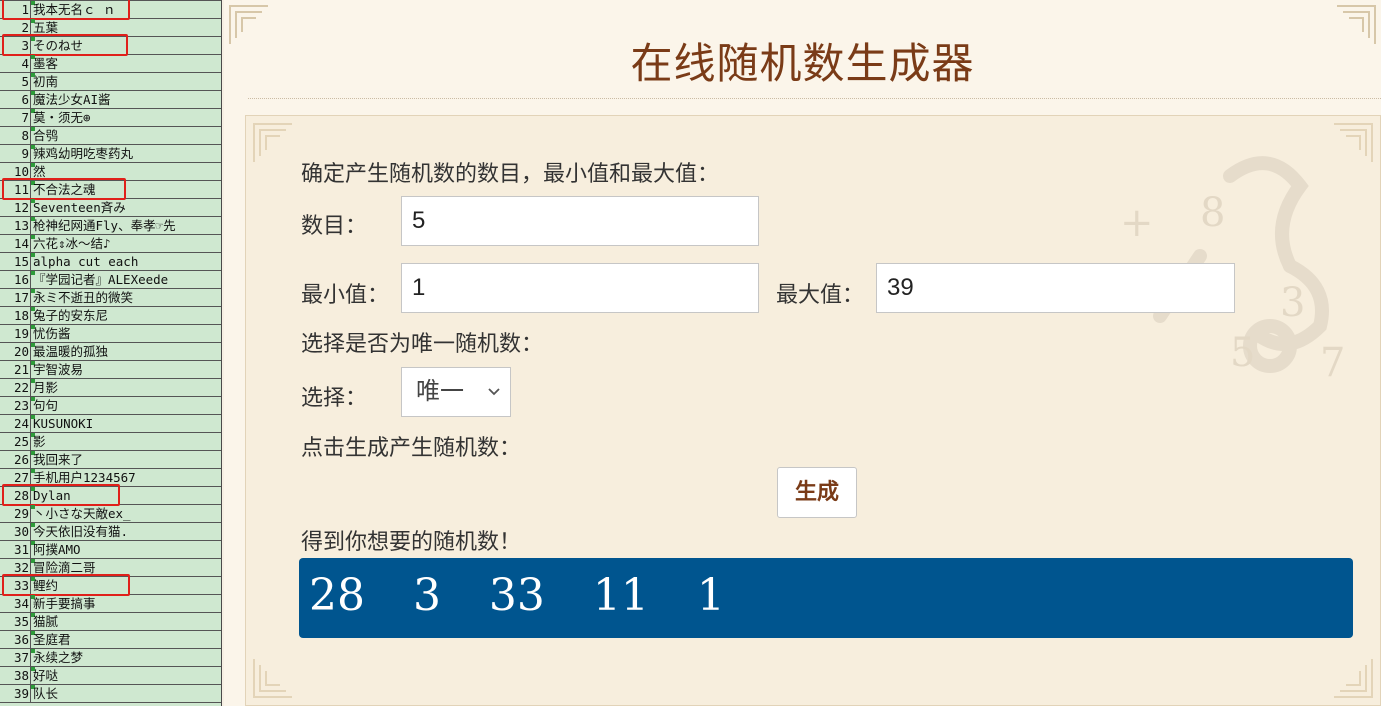 This screenshot has height=706, width=1381. I want to click on row-number: 37, so click(15, 657).